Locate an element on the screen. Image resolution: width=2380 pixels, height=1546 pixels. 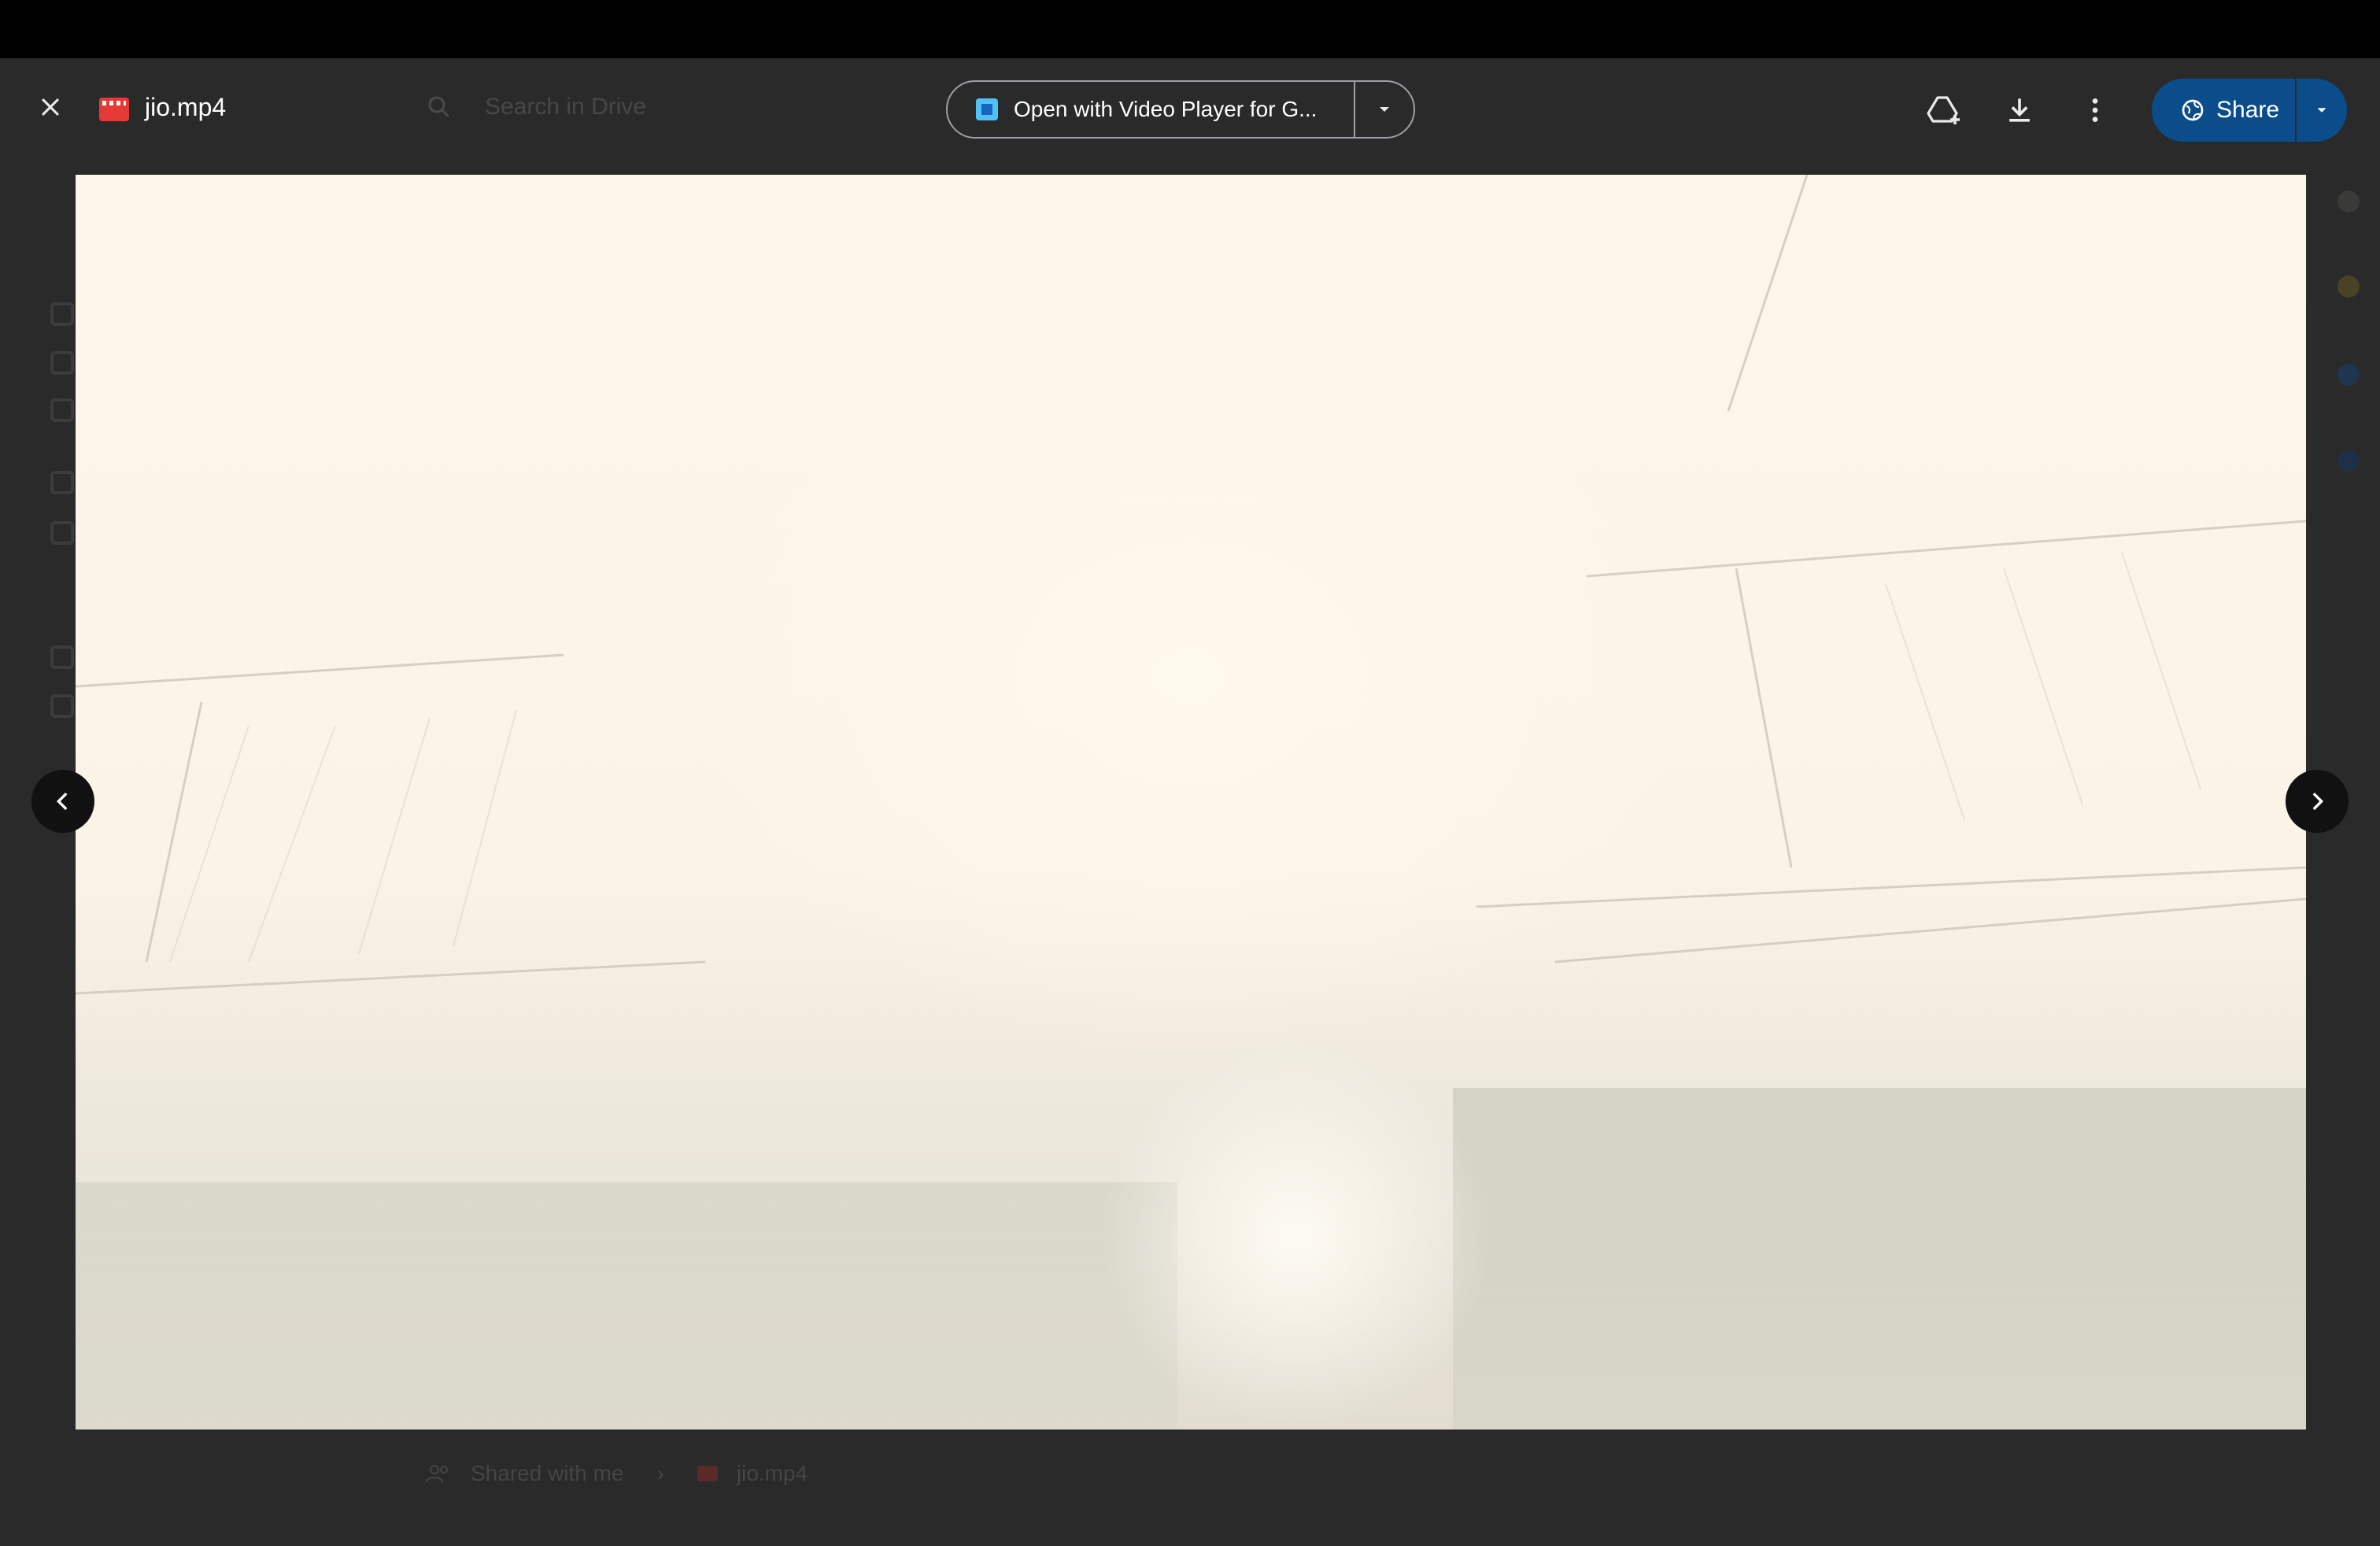
share-label: Share is located at coordinates (2248, 110).